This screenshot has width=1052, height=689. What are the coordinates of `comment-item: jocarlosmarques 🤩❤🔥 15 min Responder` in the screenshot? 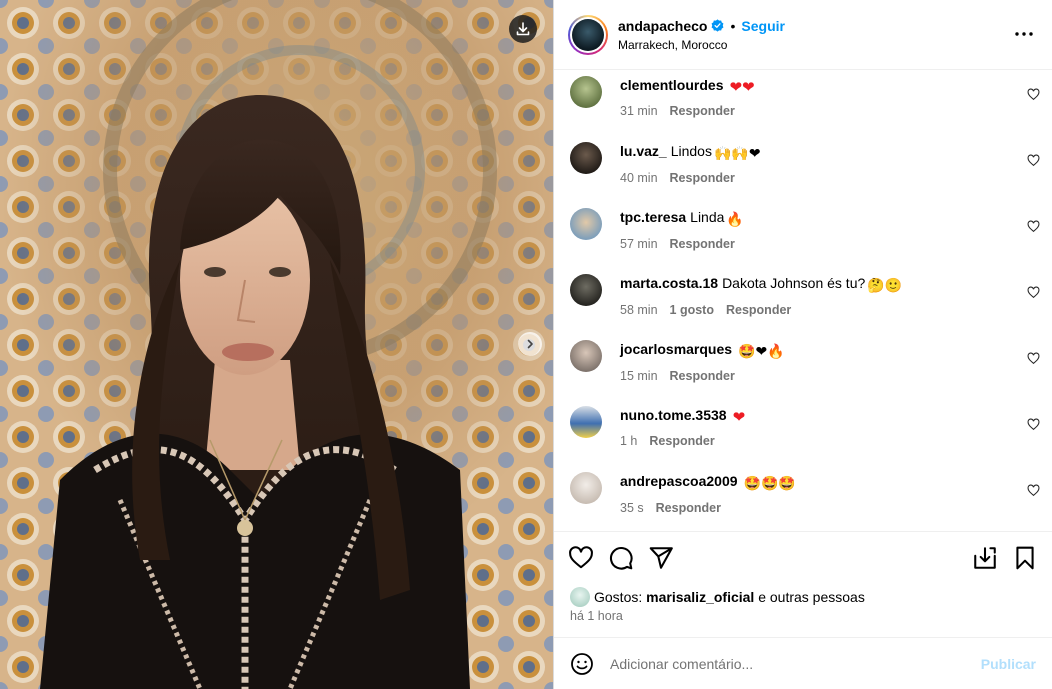 It's located at (805, 370).